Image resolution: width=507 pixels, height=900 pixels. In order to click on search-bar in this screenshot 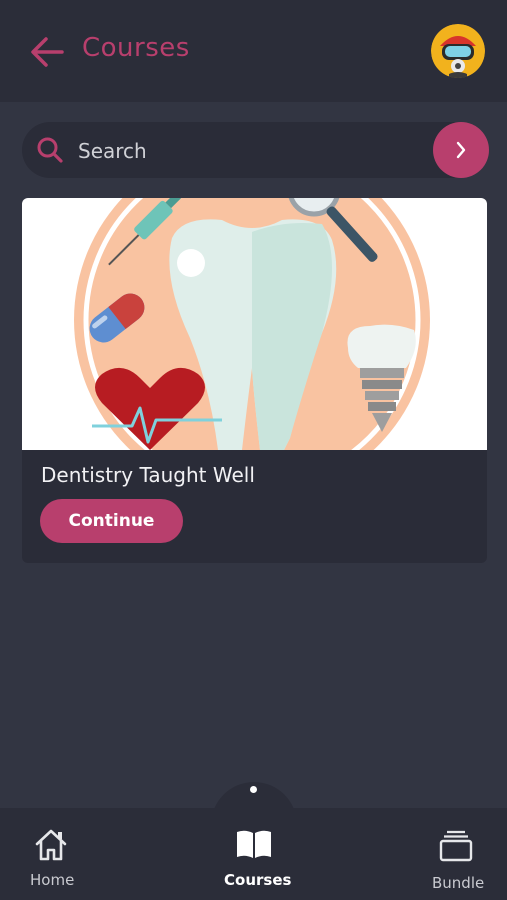, I will do `click(255, 151)`.